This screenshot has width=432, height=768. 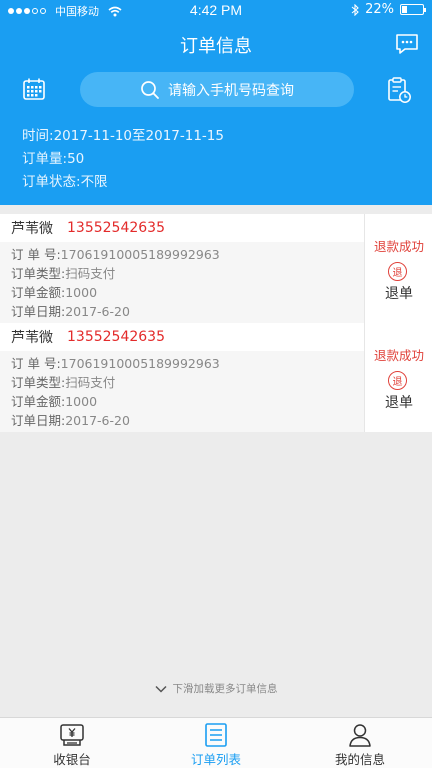 I want to click on tab-my-info-label: 我的信息, so click(x=359, y=759).